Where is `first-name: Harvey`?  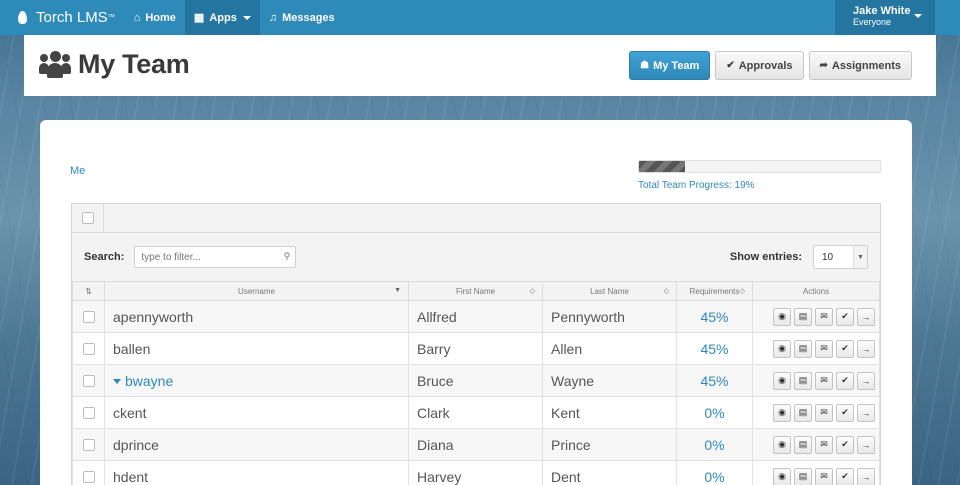
first-name: Harvey is located at coordinates (439, 476).